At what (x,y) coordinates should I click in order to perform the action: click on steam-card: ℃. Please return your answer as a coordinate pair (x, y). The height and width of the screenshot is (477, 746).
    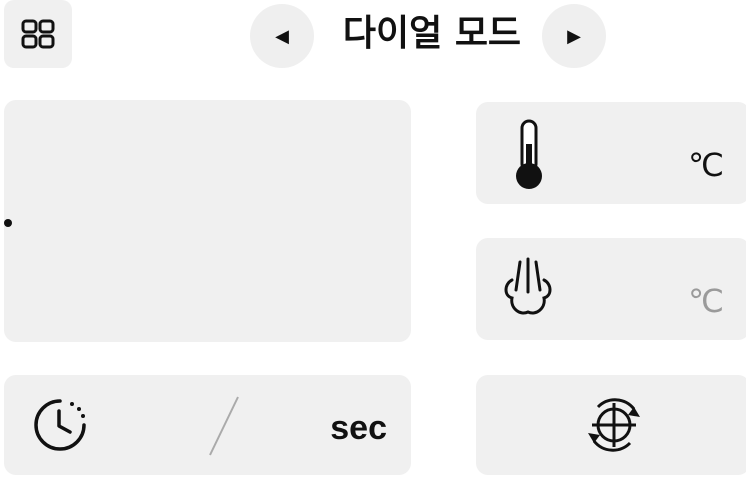
    Looking at the image, I should click on (611, 289).